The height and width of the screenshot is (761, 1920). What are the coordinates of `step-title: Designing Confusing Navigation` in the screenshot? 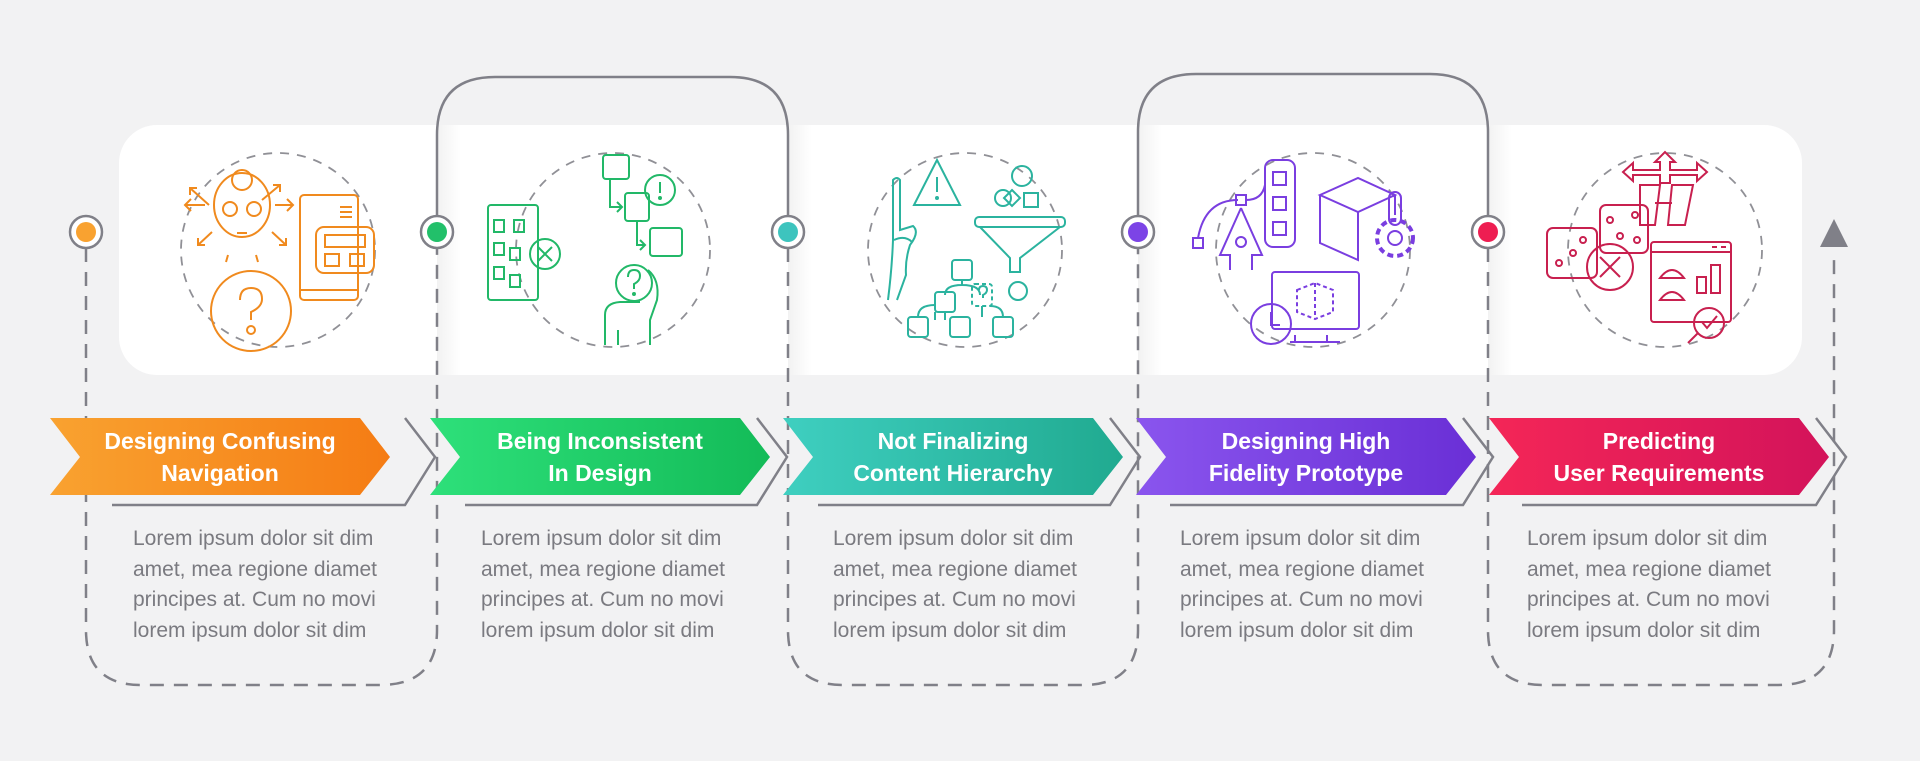 It's located at (220, 457).